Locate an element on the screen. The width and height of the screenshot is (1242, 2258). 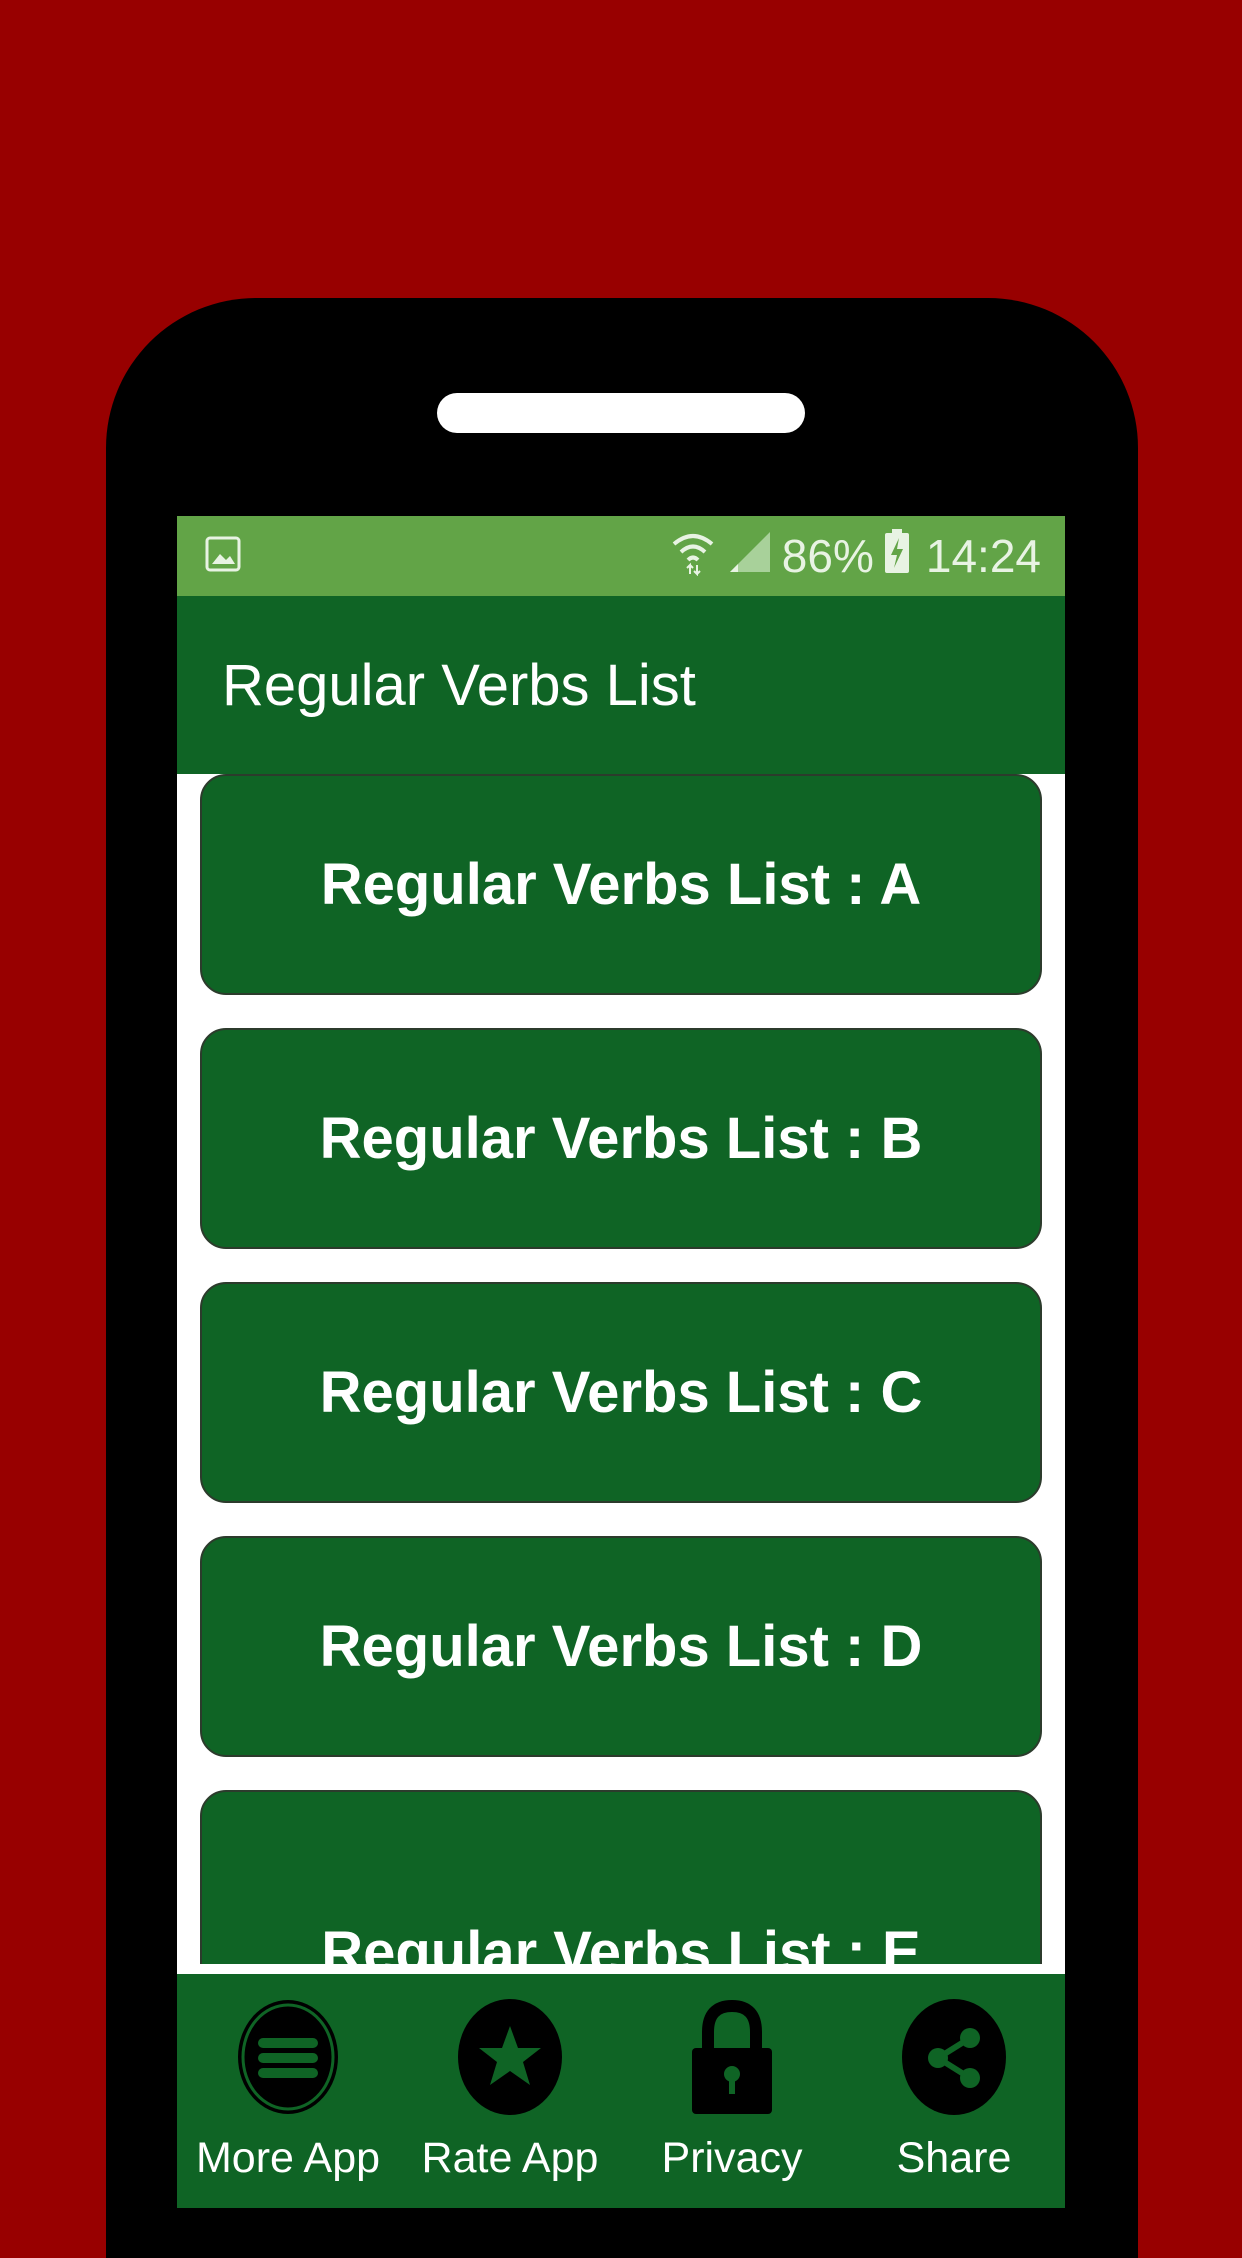
more-app-button: More App is located at coordinates (288, 2091).